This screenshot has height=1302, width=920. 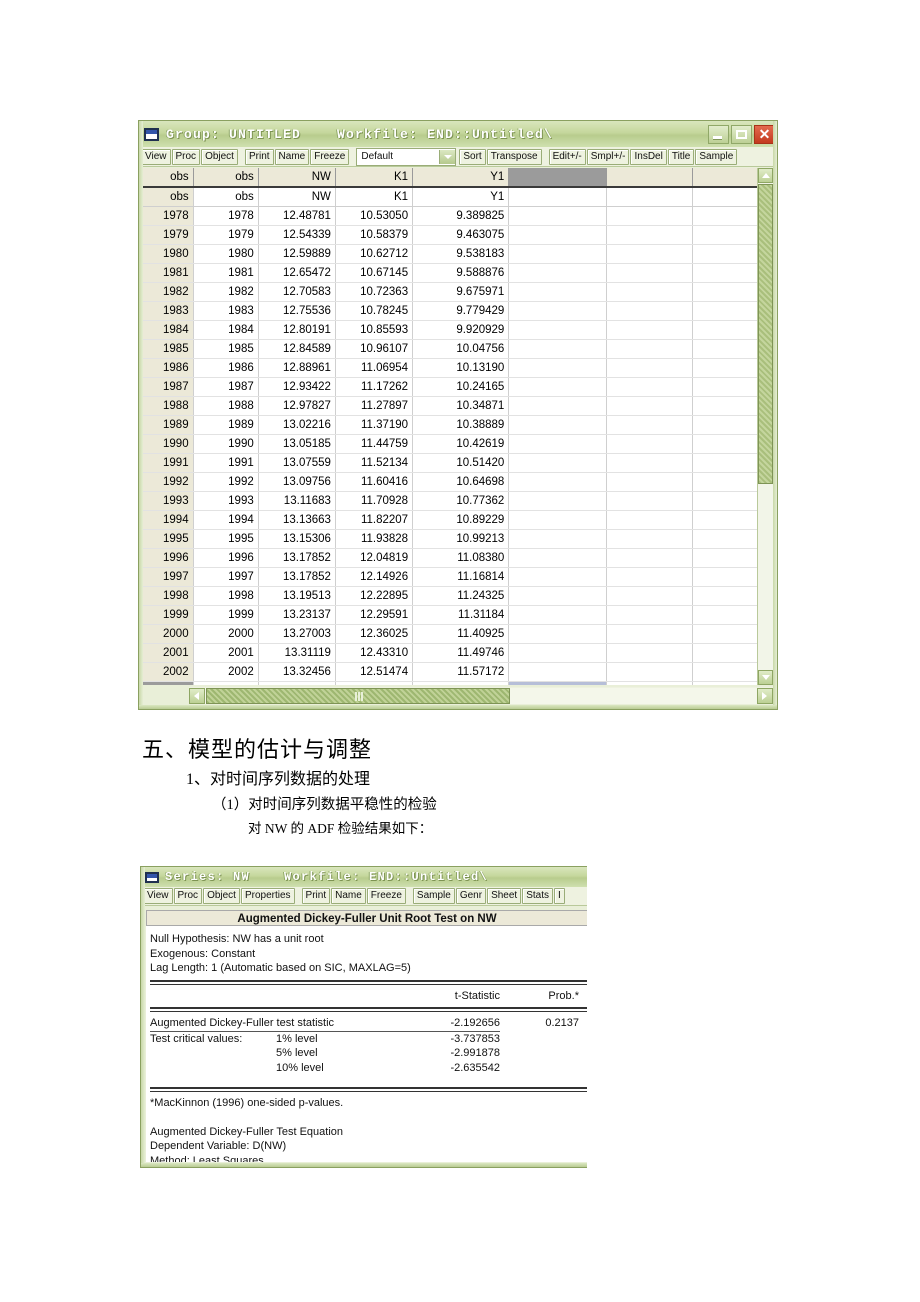 What do you see at coordinates (458, 520) in the screenshot?
I see `table-row: 1994 1994 13.13663 11.82207 10.89229` at bounding box center [458, 520].